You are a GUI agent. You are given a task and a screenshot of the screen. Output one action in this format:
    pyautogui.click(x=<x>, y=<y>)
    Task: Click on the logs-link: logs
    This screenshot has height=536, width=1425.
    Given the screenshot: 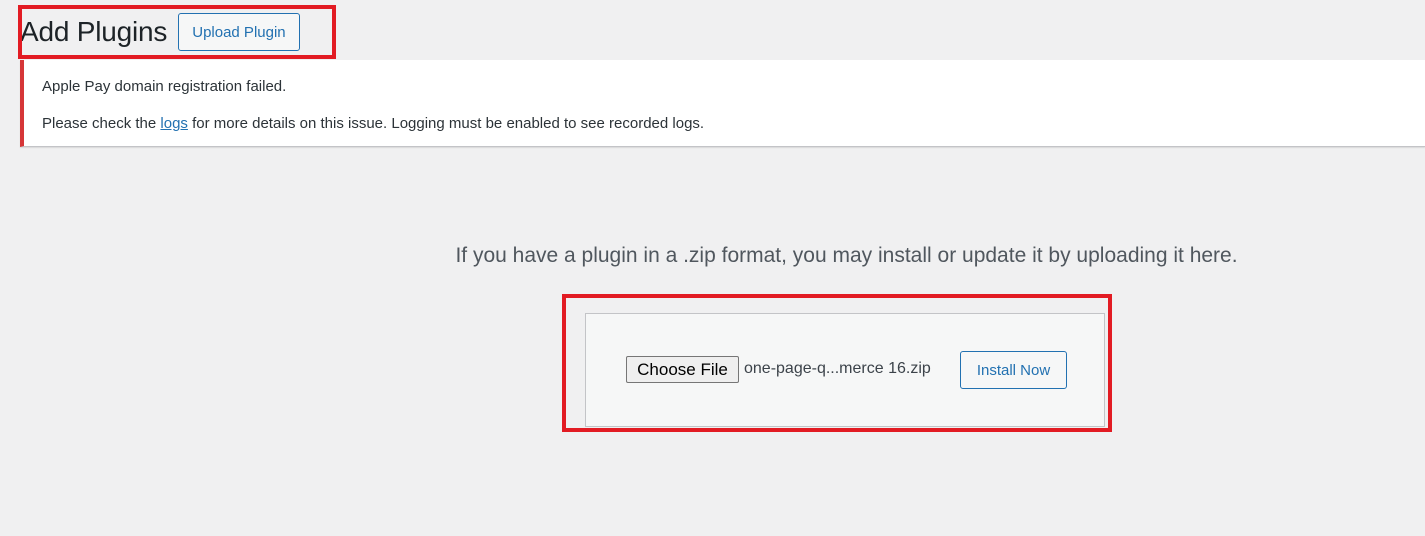 What is the action you would take?
    pyautogui.click(x=174, y=123)
    